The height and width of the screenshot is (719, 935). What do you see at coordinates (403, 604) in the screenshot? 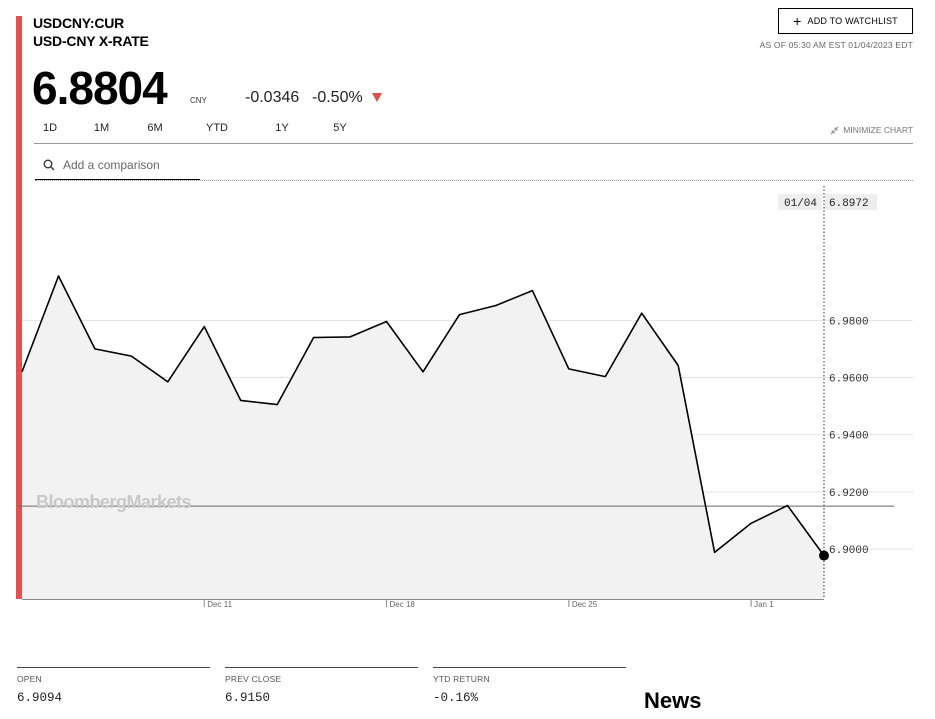
I see `x-tick-label: Dec 18` at bounding box center [403, 604].